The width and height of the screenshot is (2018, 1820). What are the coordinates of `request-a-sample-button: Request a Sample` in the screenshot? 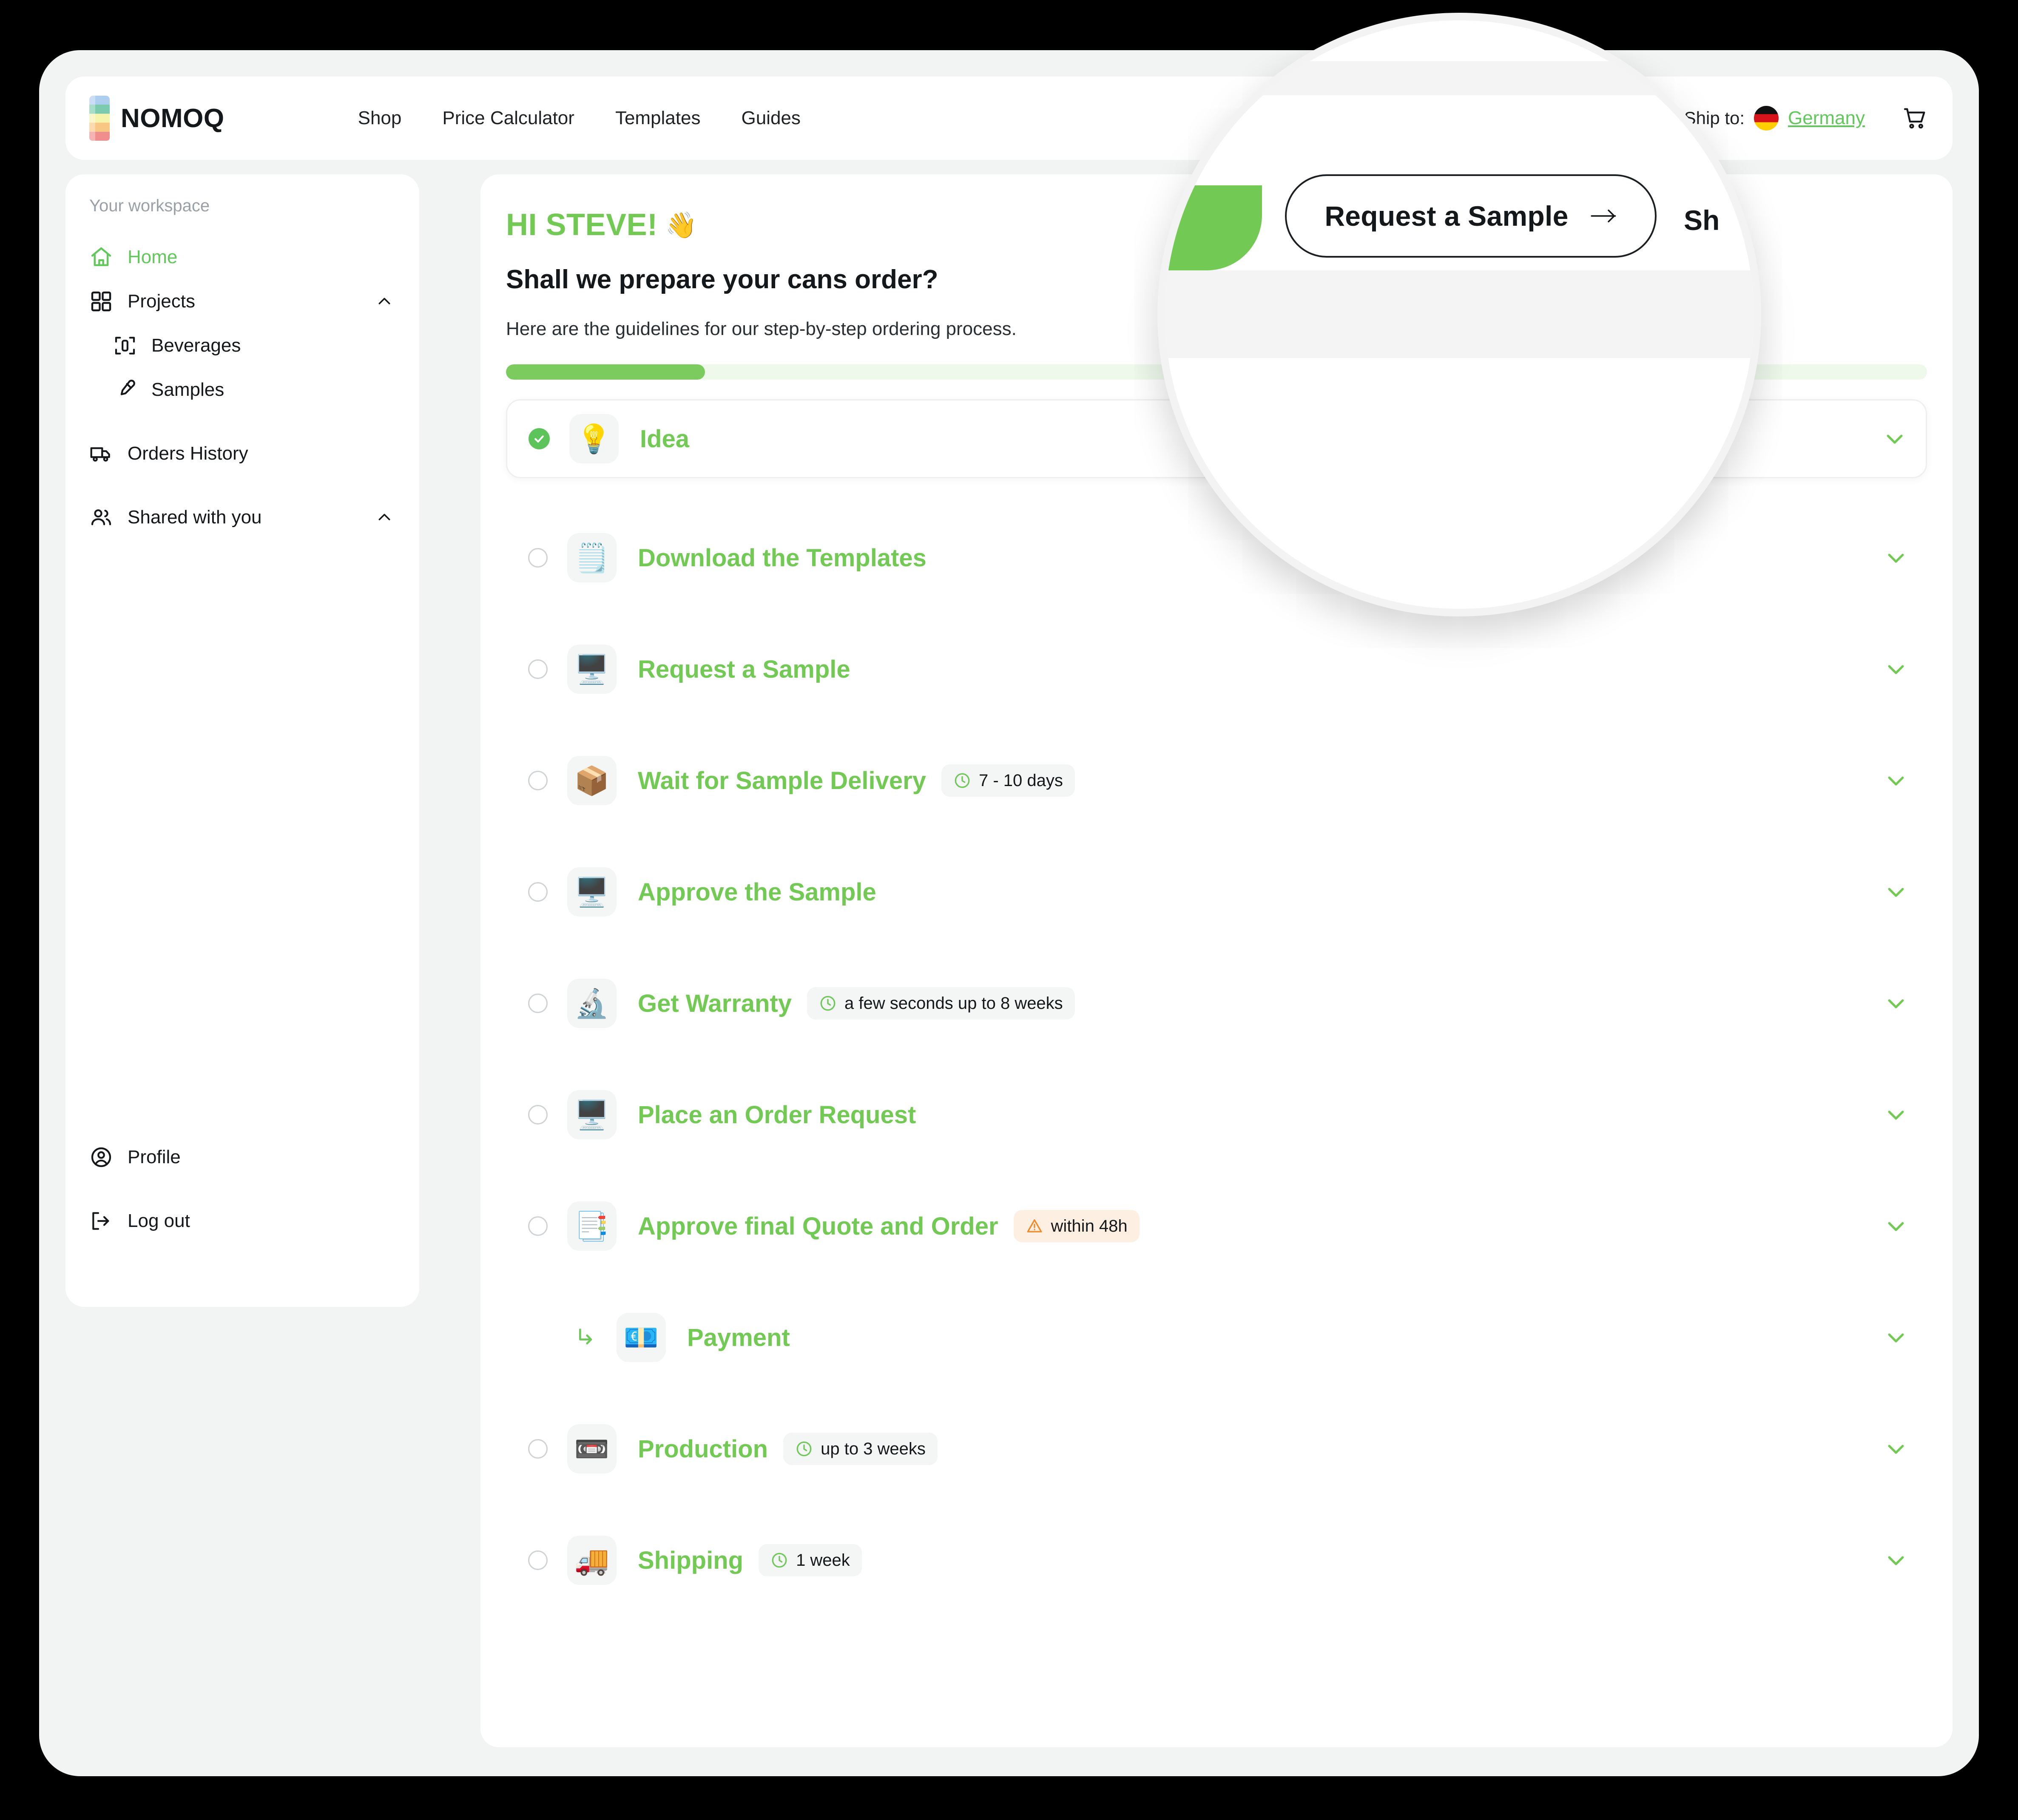 It's located at (1471, 216).